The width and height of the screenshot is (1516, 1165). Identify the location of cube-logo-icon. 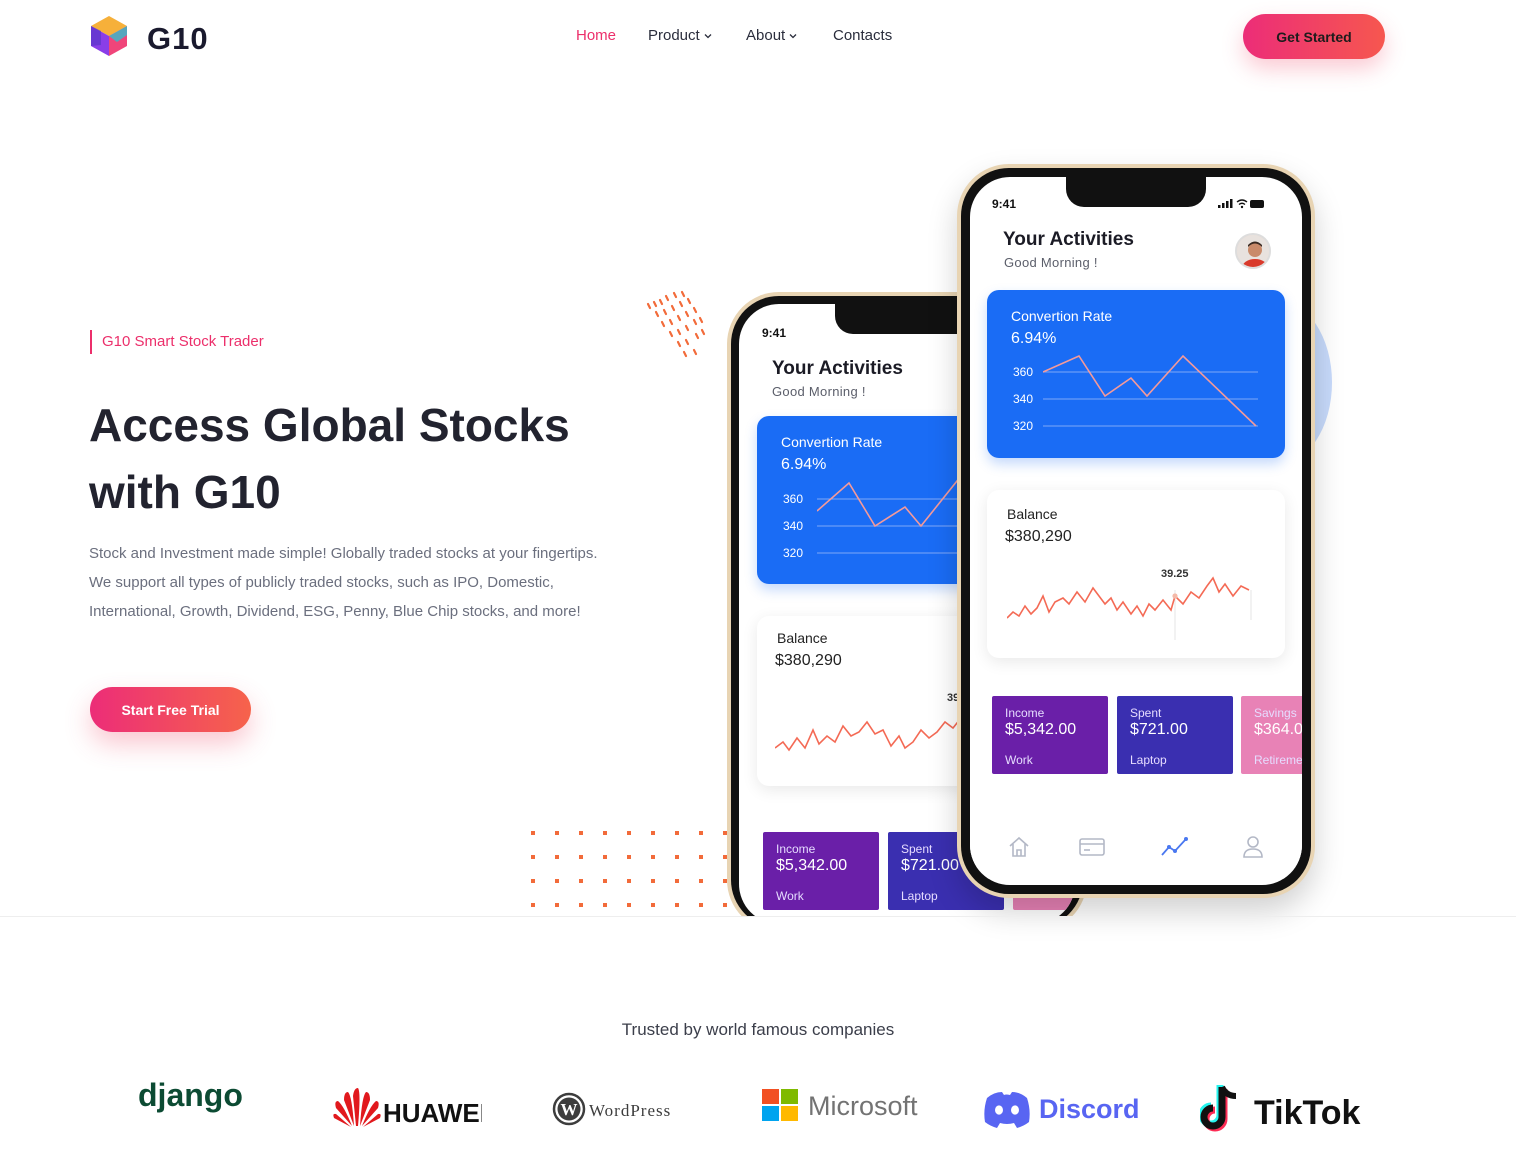
(109, 36).